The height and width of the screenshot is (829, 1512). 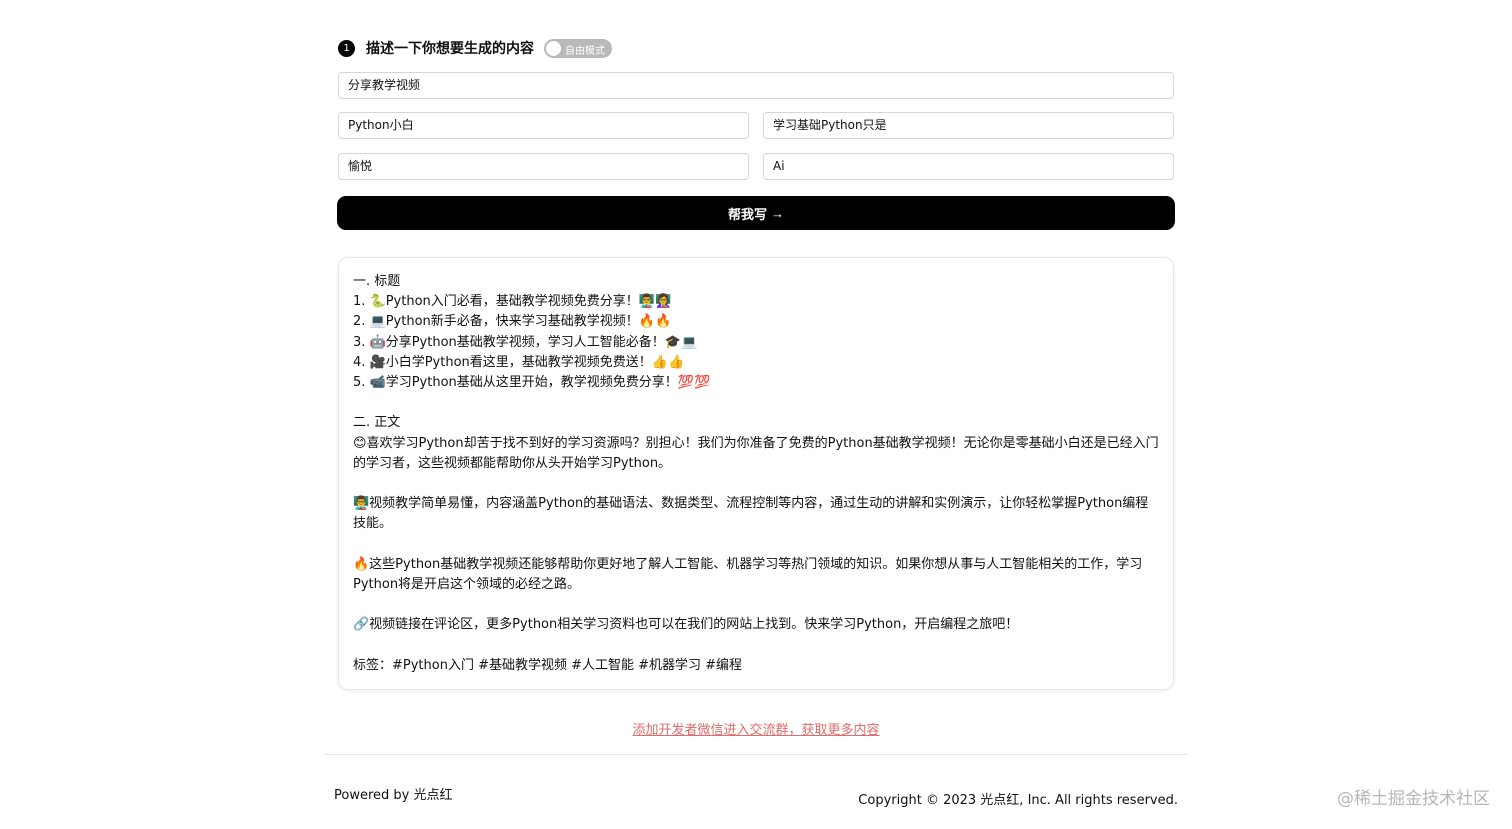 I want to click on site-watermark: @稀土掘金技术社区, so click(x=1413, y=799).